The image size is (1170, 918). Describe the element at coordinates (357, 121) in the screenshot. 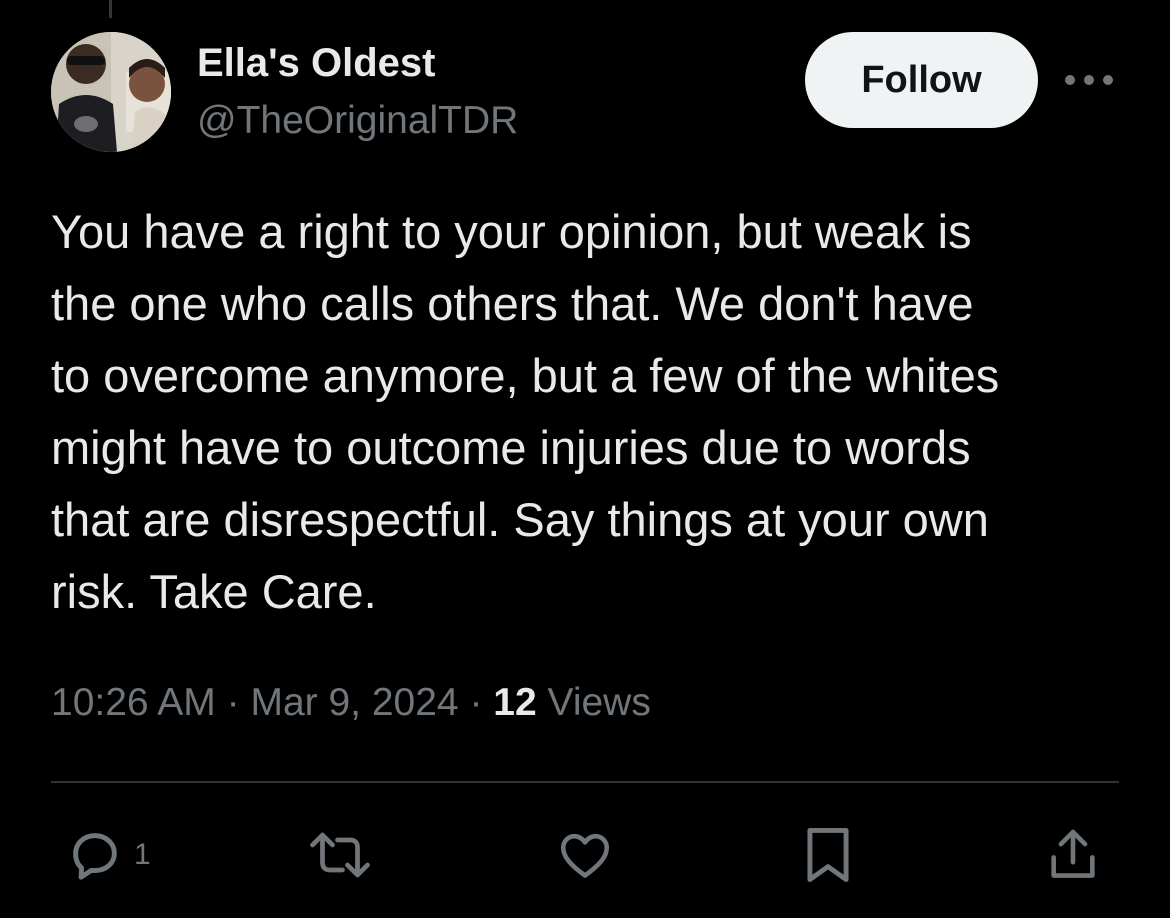

I see `author-handle: @TheOriginalTDR` at that location.